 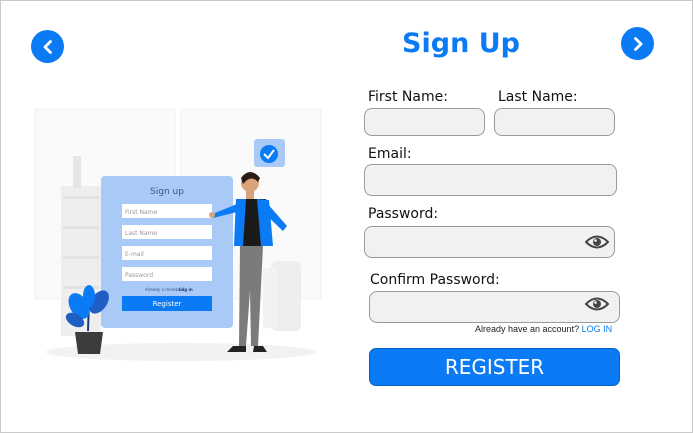 What do you see at coordinates (435, 280) in the screenshot?
I see `confirm-password-label: Confirm Password:` at bounding box center [435, 280].